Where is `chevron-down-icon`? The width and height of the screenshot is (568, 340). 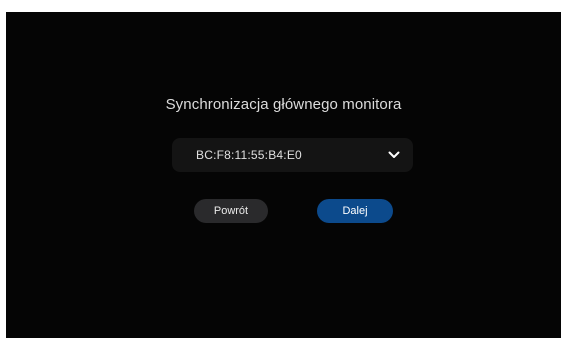 chevron-down-icon is located at coordinates (394, 155).